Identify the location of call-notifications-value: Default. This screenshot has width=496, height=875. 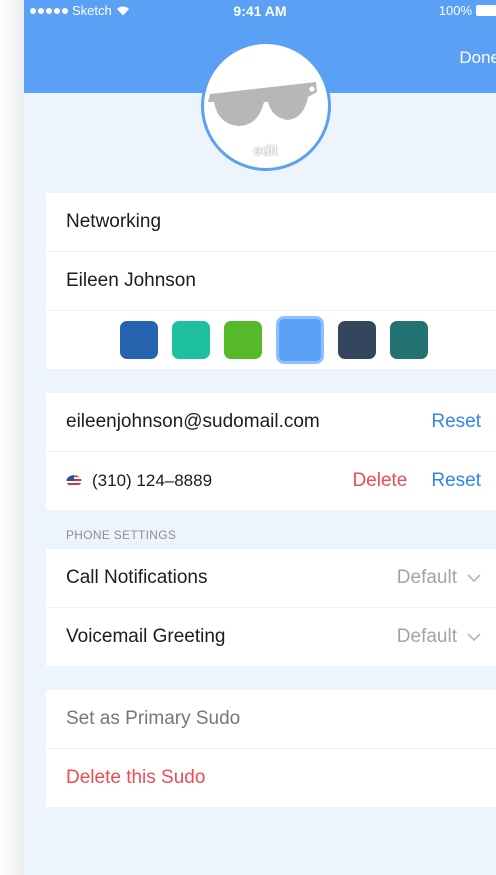
(426, 577).